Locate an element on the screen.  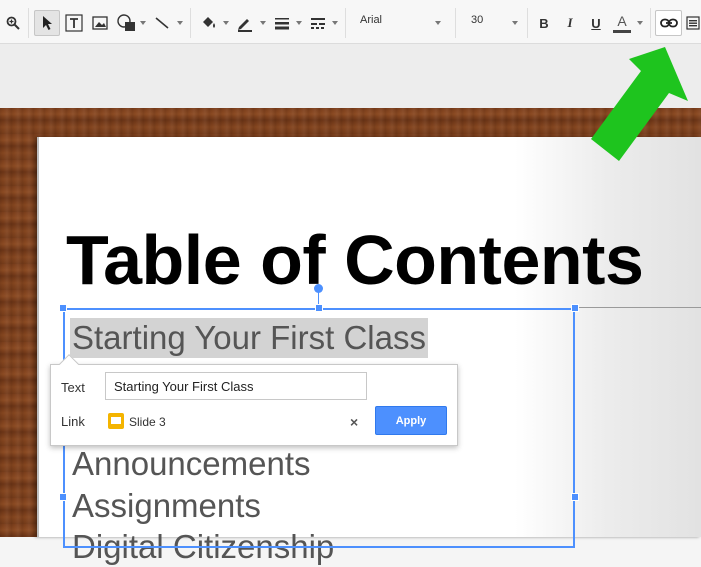
select-arrow-icon is located at coordinates (47, 23).